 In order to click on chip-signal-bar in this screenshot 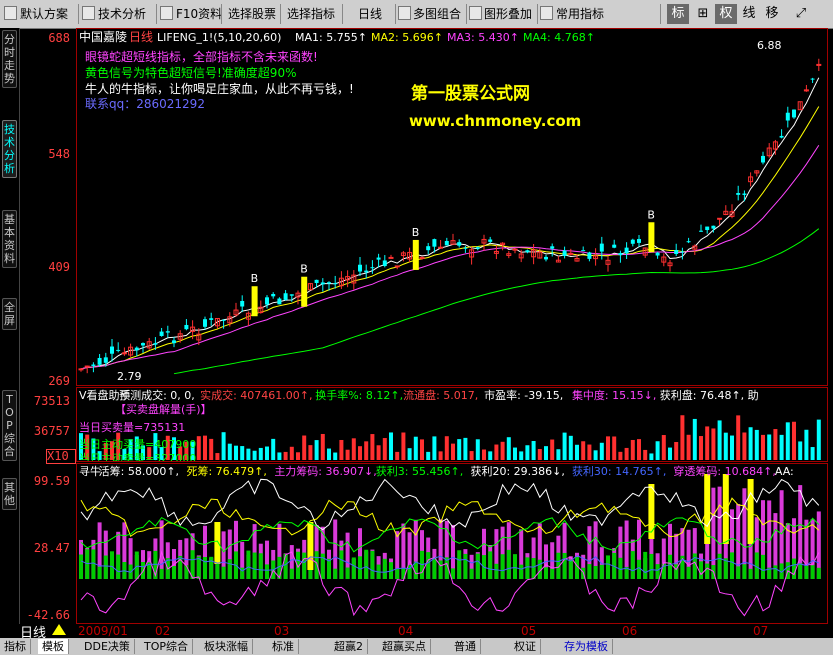, I will do `click(310, 546)`.